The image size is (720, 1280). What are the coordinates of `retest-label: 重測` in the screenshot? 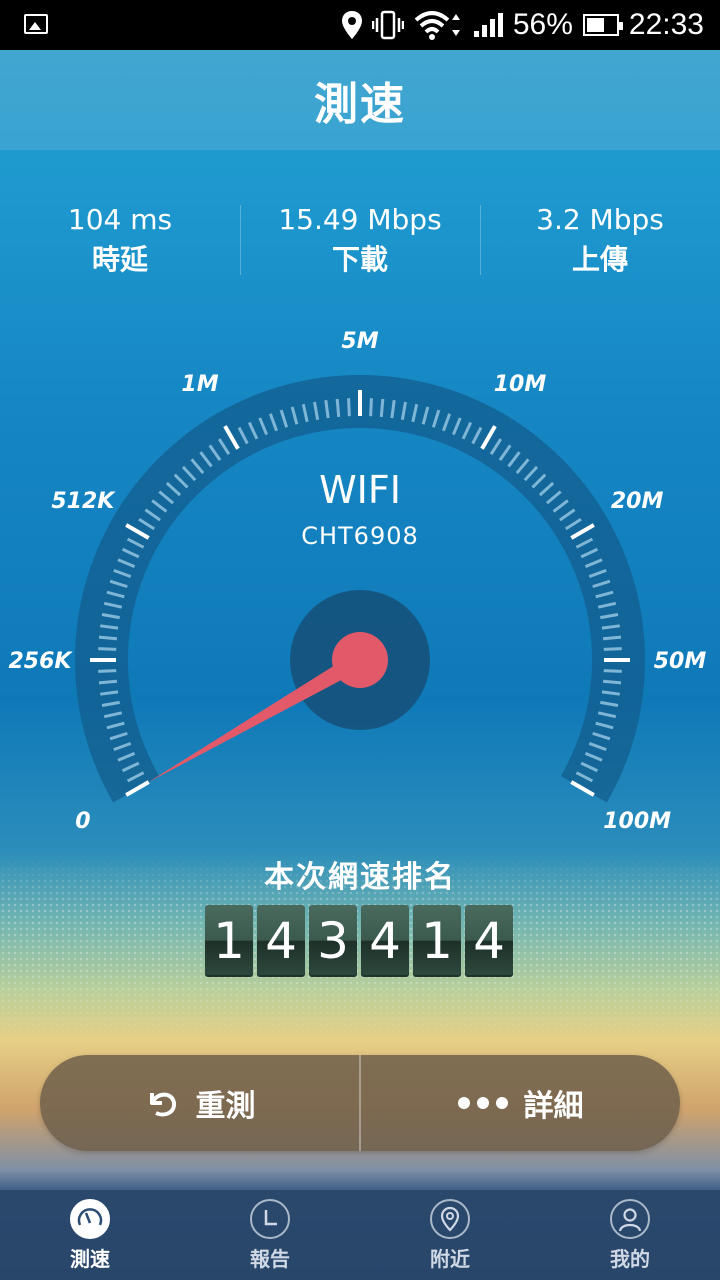 It's located at (225, 1106).